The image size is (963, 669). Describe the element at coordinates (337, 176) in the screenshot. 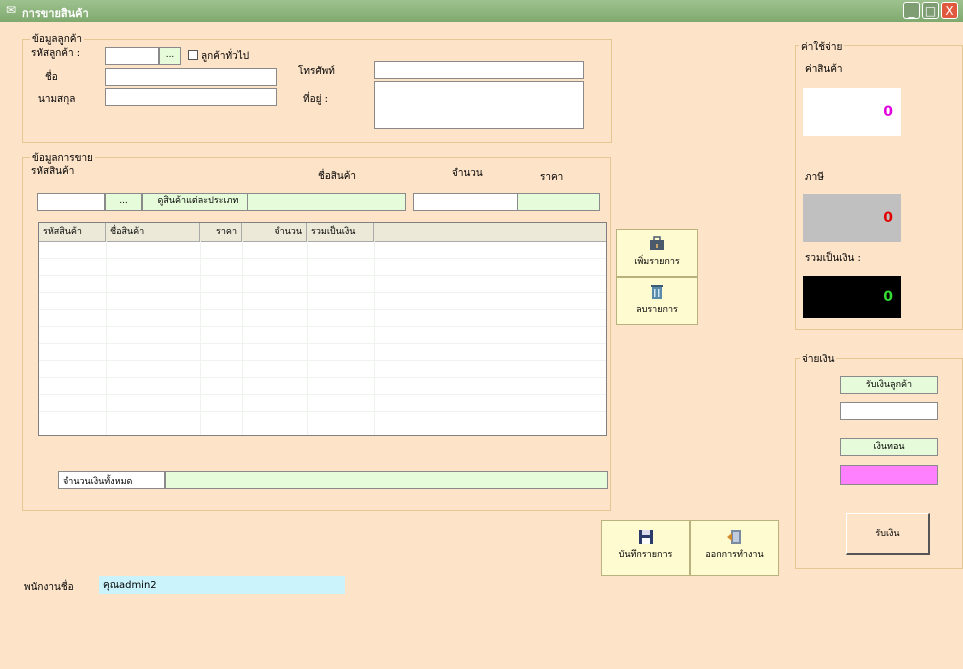

I see `product-name-label: ชื่อสินค้า` at that location.